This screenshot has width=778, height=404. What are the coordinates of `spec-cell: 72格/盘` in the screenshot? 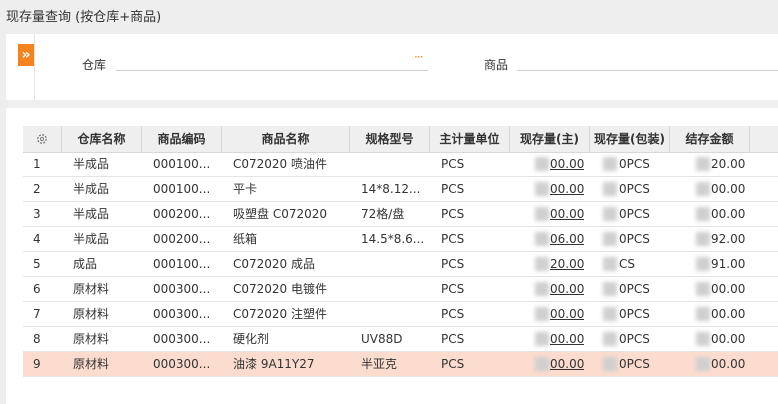 It's located at (383, 214).